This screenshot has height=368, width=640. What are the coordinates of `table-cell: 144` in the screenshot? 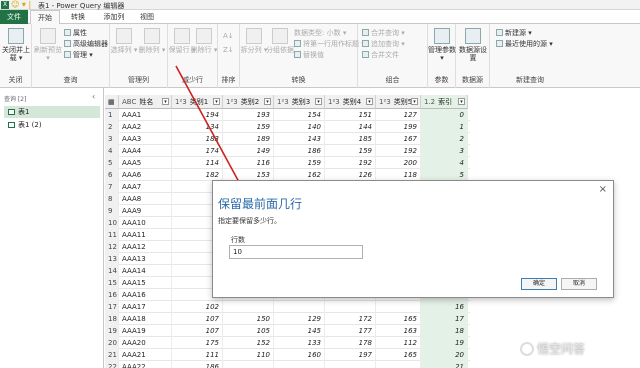 It's located at (350, 127).